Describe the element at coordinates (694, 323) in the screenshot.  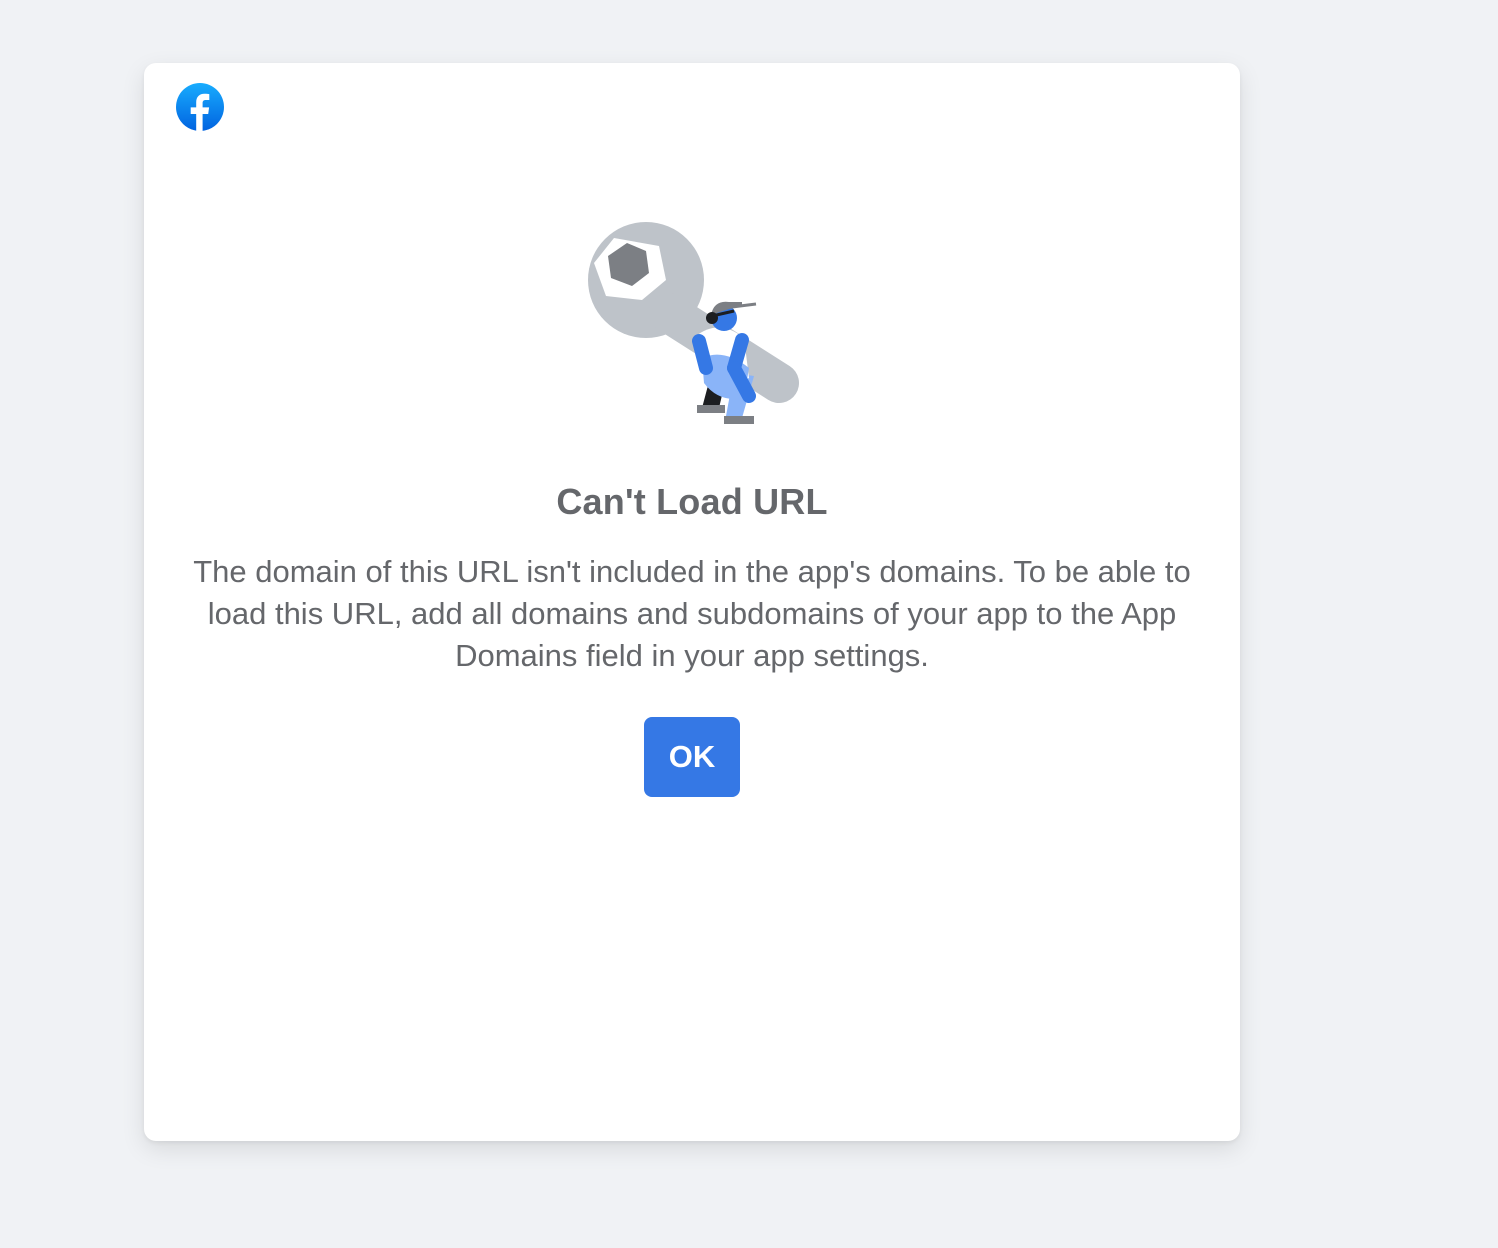
I see `wrench-worker-illustration` at that location.